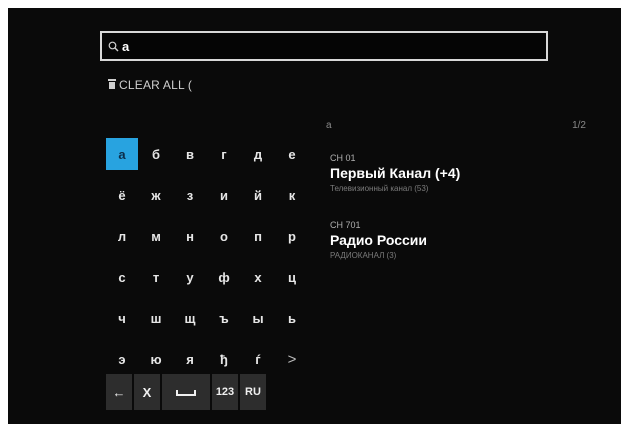 This screenshot has width=629, height=432. I want to click on space-key, so click(186, 392).